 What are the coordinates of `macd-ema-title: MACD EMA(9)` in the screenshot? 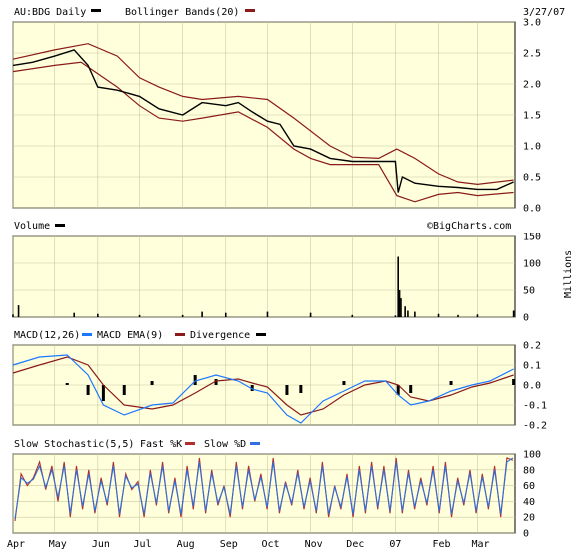 It's located at (130, 335).